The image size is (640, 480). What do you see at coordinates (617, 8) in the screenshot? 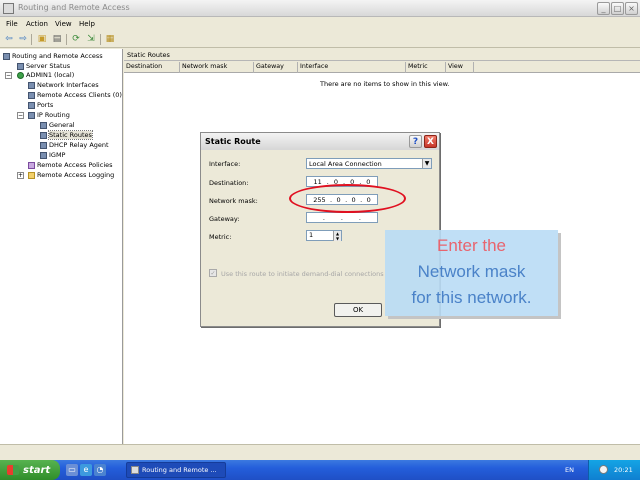
I see `maximize-button: □` at bounding box center [617, 8].